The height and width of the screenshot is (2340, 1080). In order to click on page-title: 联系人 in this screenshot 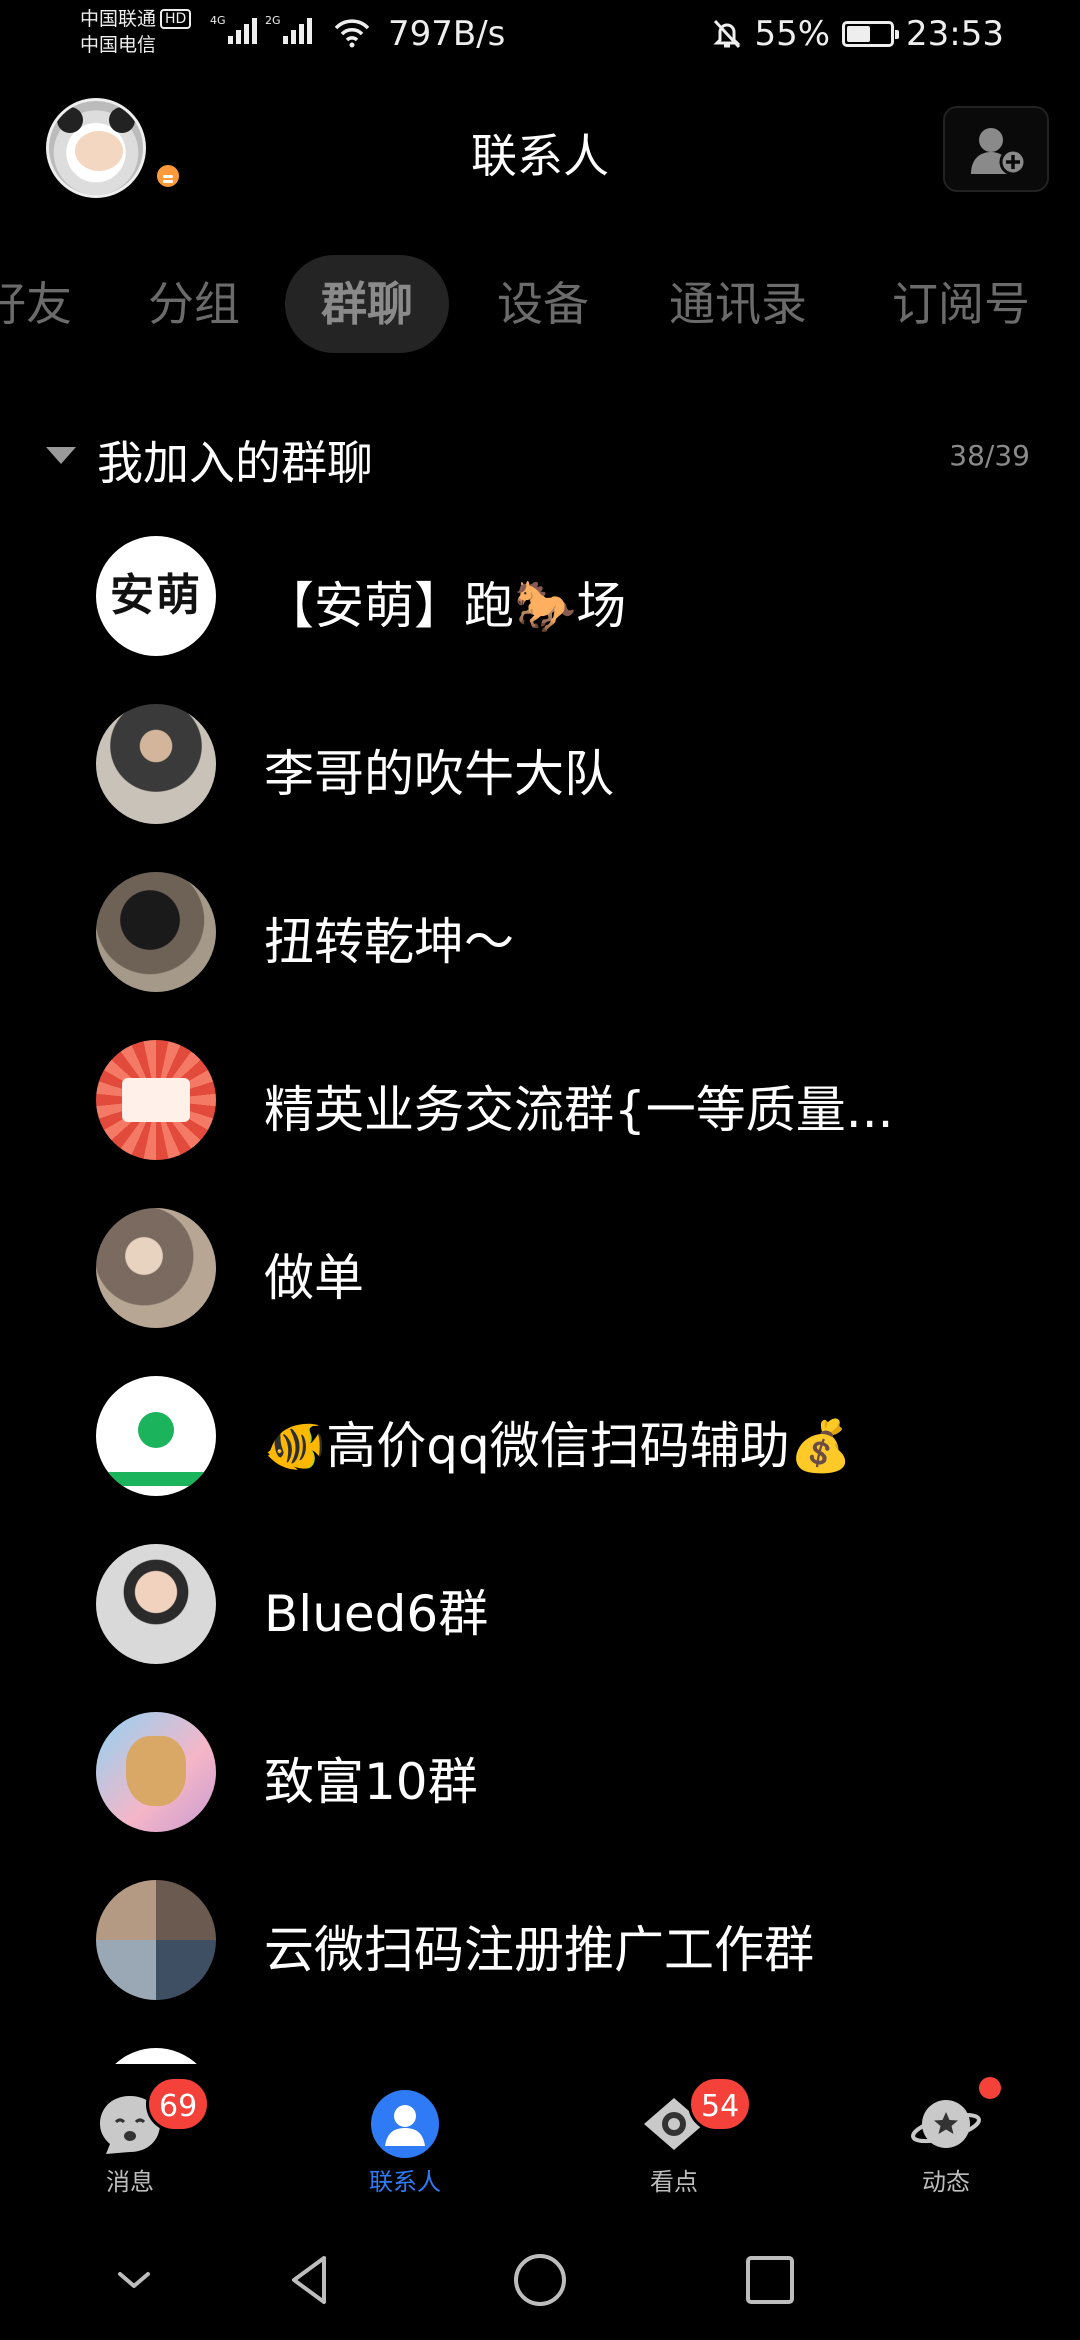, I will do `click(540, 156)`.